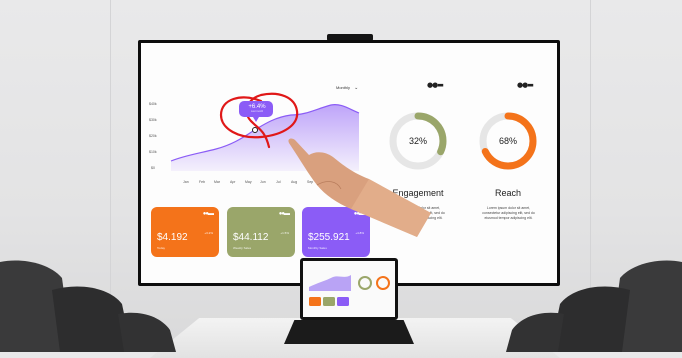  Describe the element at coordinates (594, 306) in the screenshot. I see `chair-right` at that location.